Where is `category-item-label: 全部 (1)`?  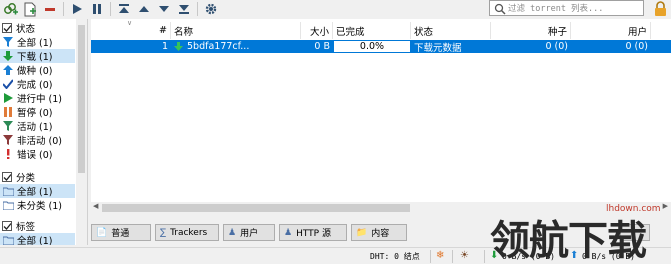
category-item-label: 全部 (1) is located at coordinates (35, 192).